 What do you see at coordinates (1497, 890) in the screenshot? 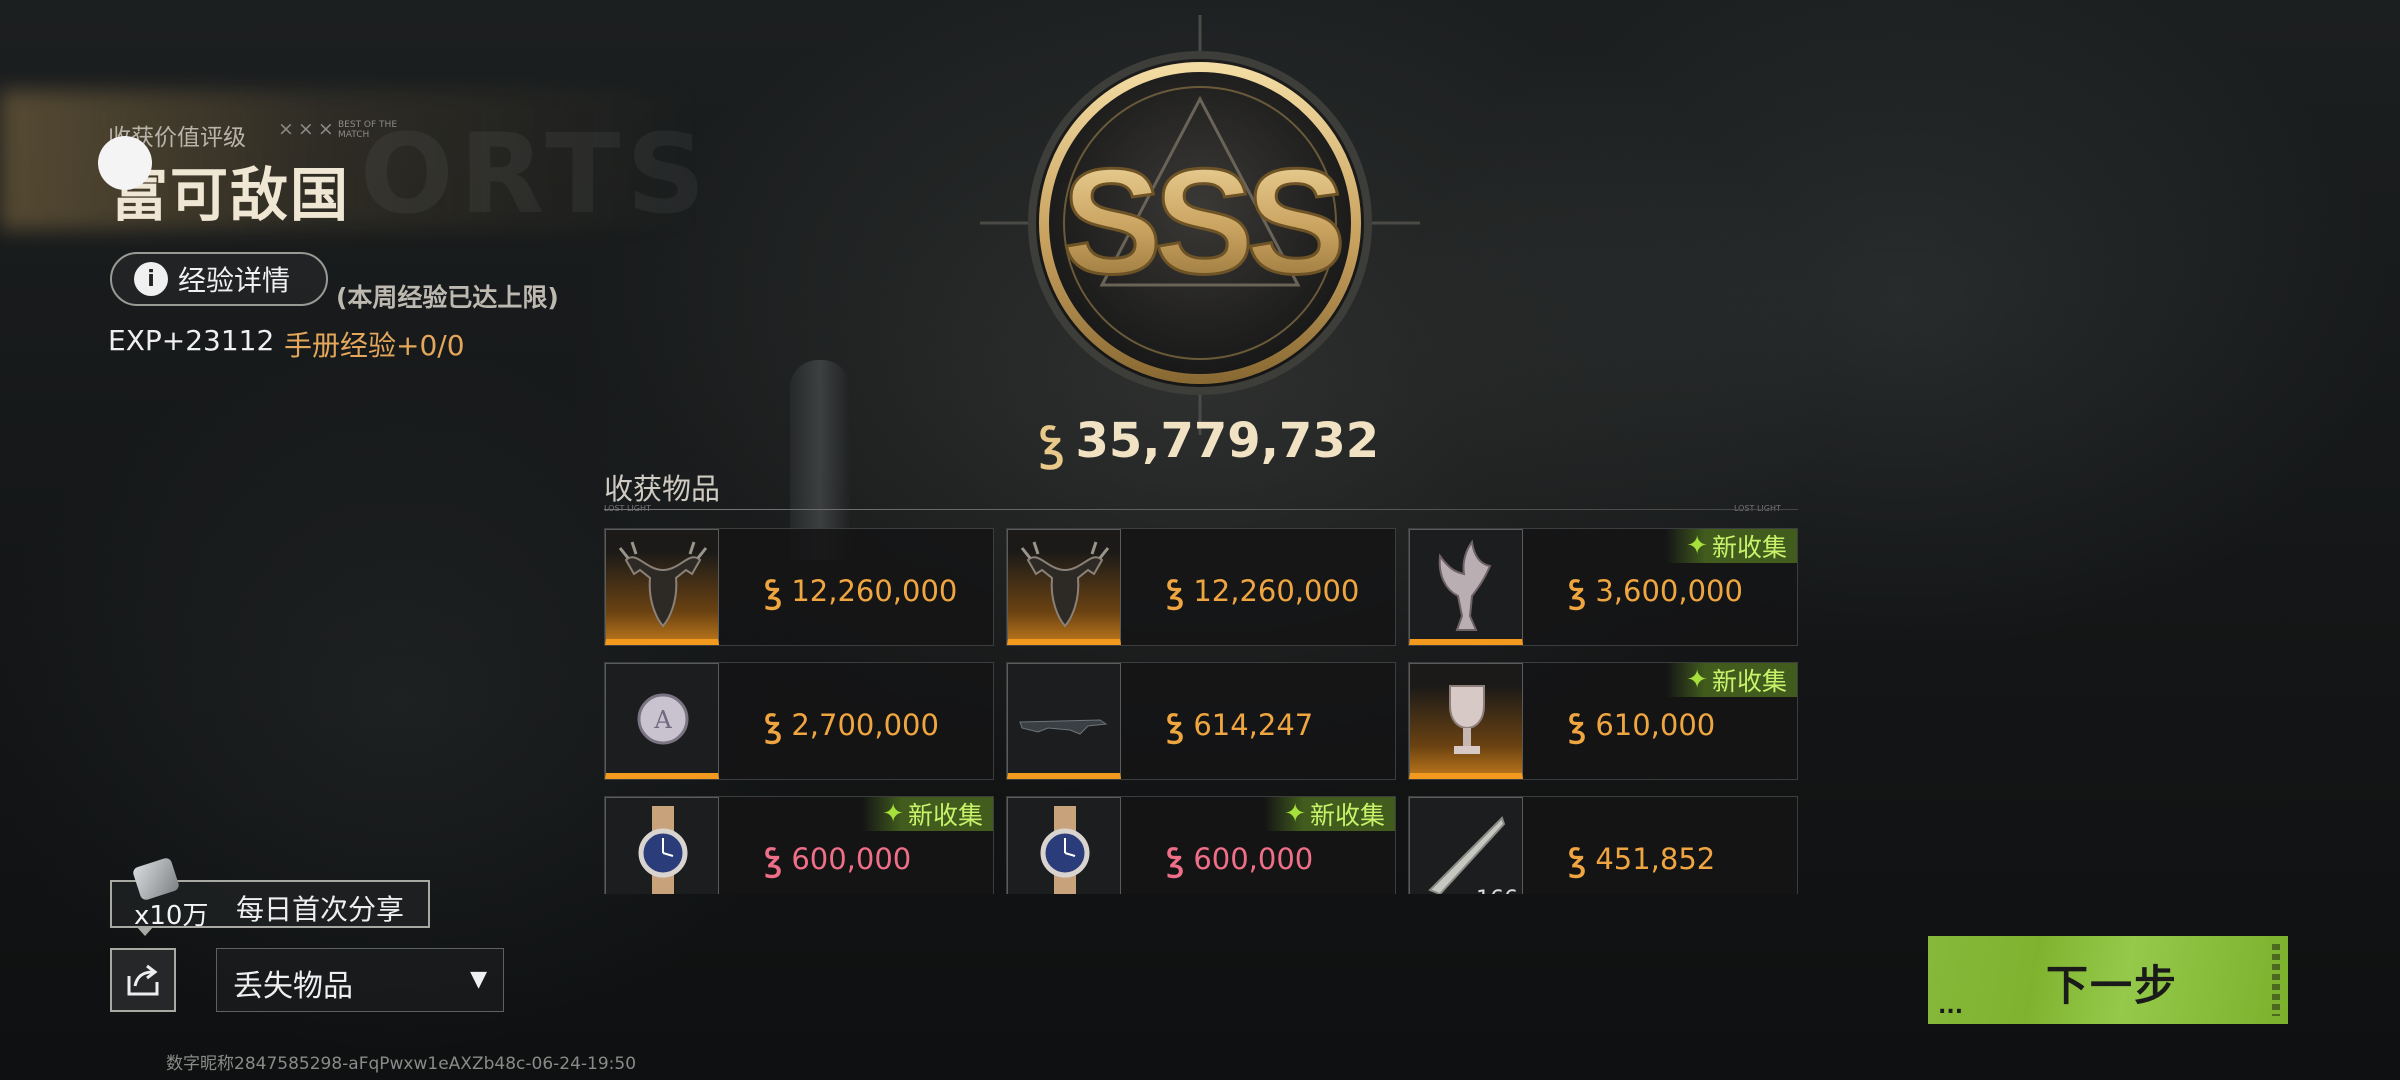
I see `loot-item-quantity: 166` at bounding box center [1497, 890].